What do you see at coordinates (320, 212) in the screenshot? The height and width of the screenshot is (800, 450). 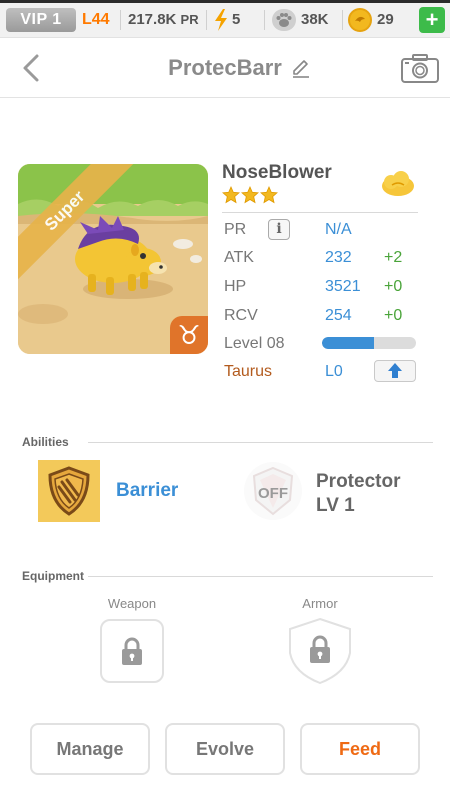 I see `info-divider` at bounding box center [320, 212].